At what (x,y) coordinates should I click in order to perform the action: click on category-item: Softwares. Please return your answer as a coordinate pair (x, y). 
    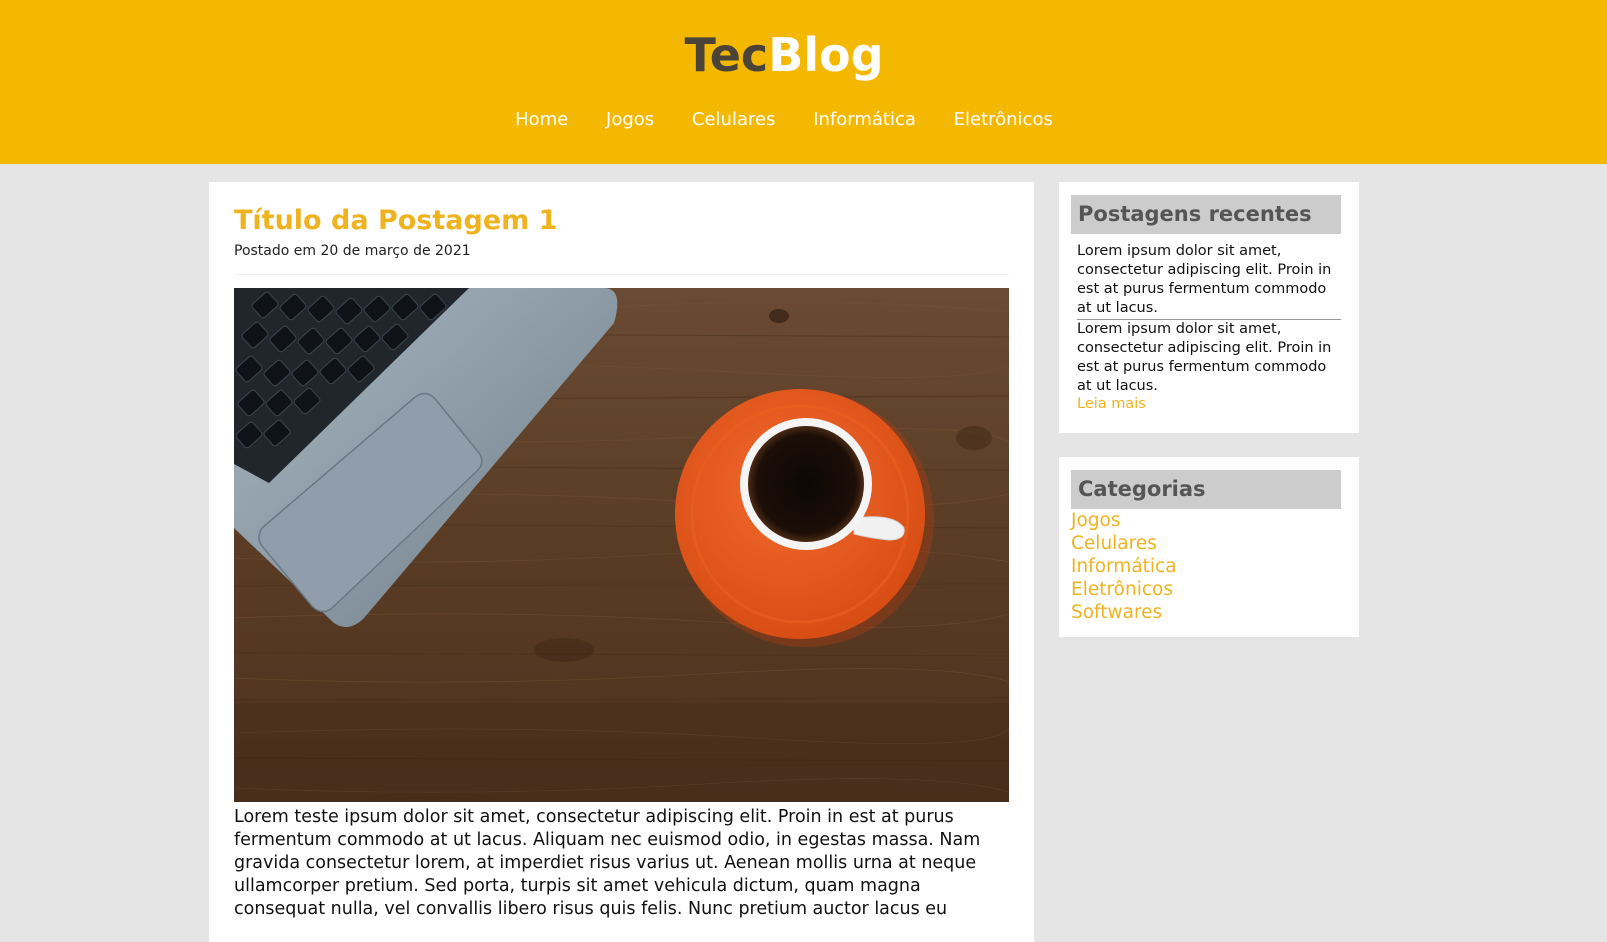
    Looking at the image, I should click on (1124, 612).